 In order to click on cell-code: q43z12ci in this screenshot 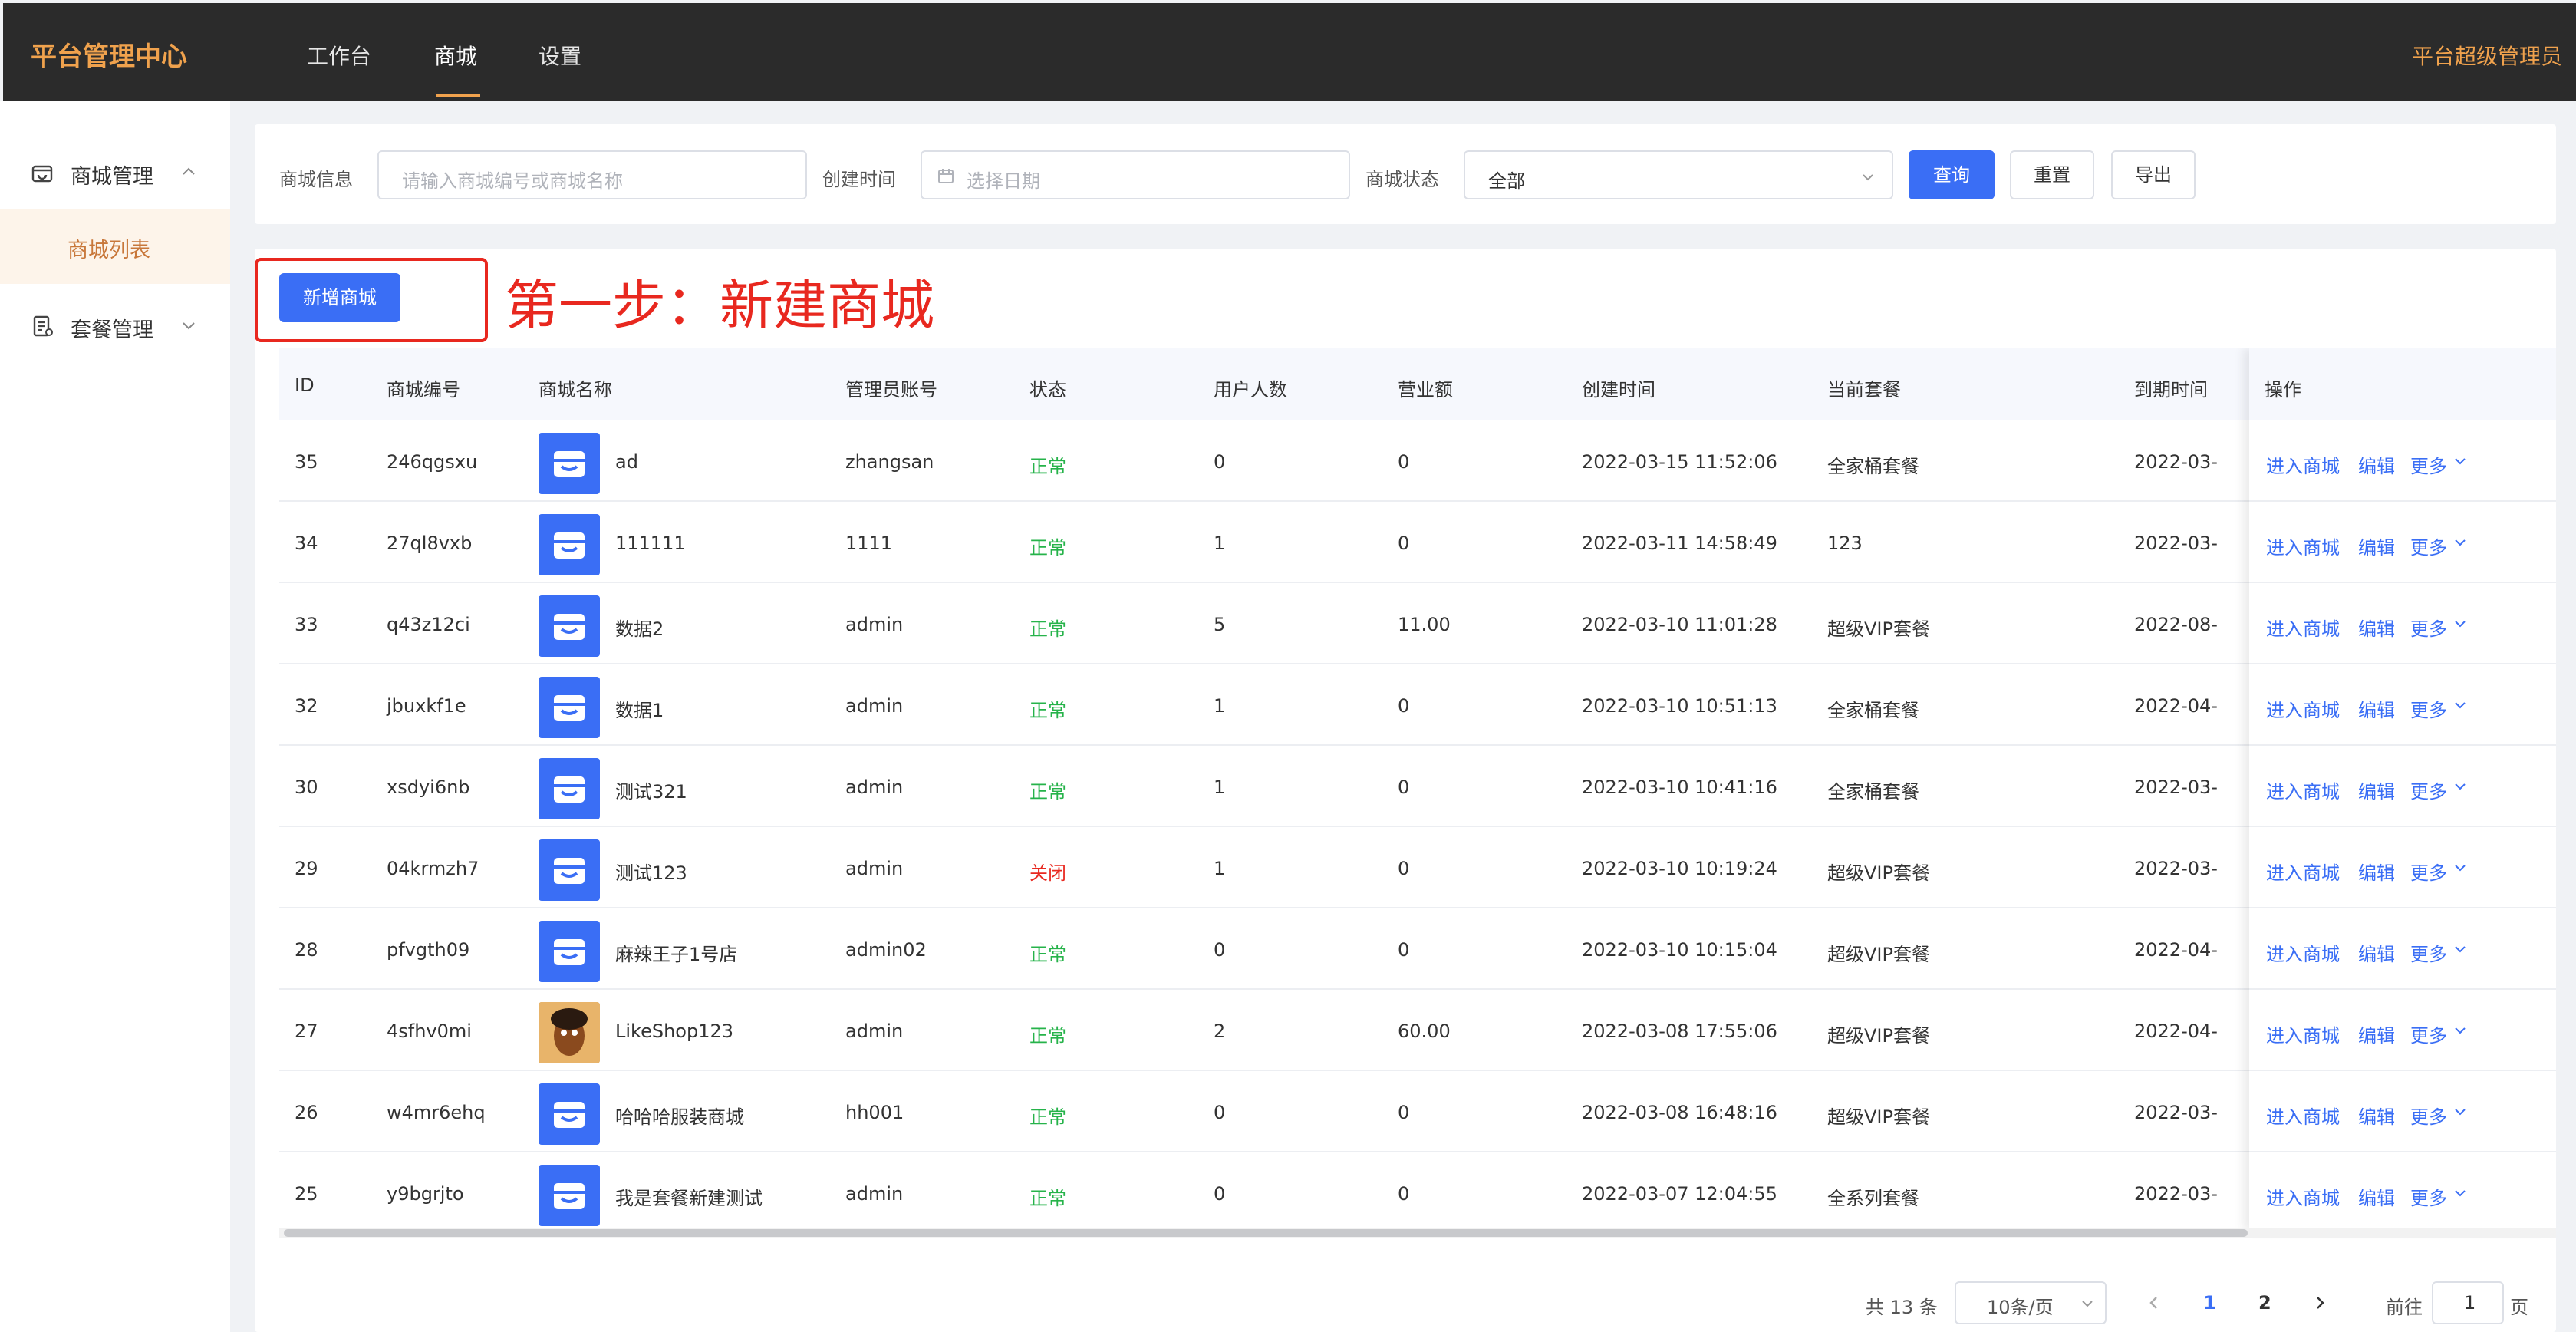, I will do `click(428, 624)`.